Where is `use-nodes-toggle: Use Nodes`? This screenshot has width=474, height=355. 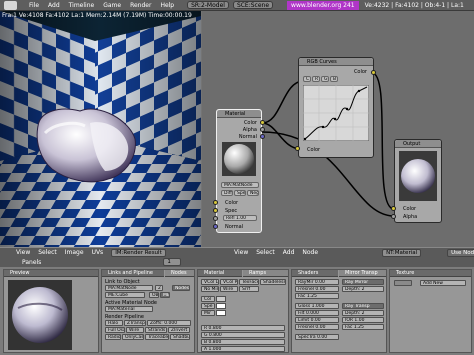
use-nodes-toggle: Use Nodes is located at coordinates (460, 252).